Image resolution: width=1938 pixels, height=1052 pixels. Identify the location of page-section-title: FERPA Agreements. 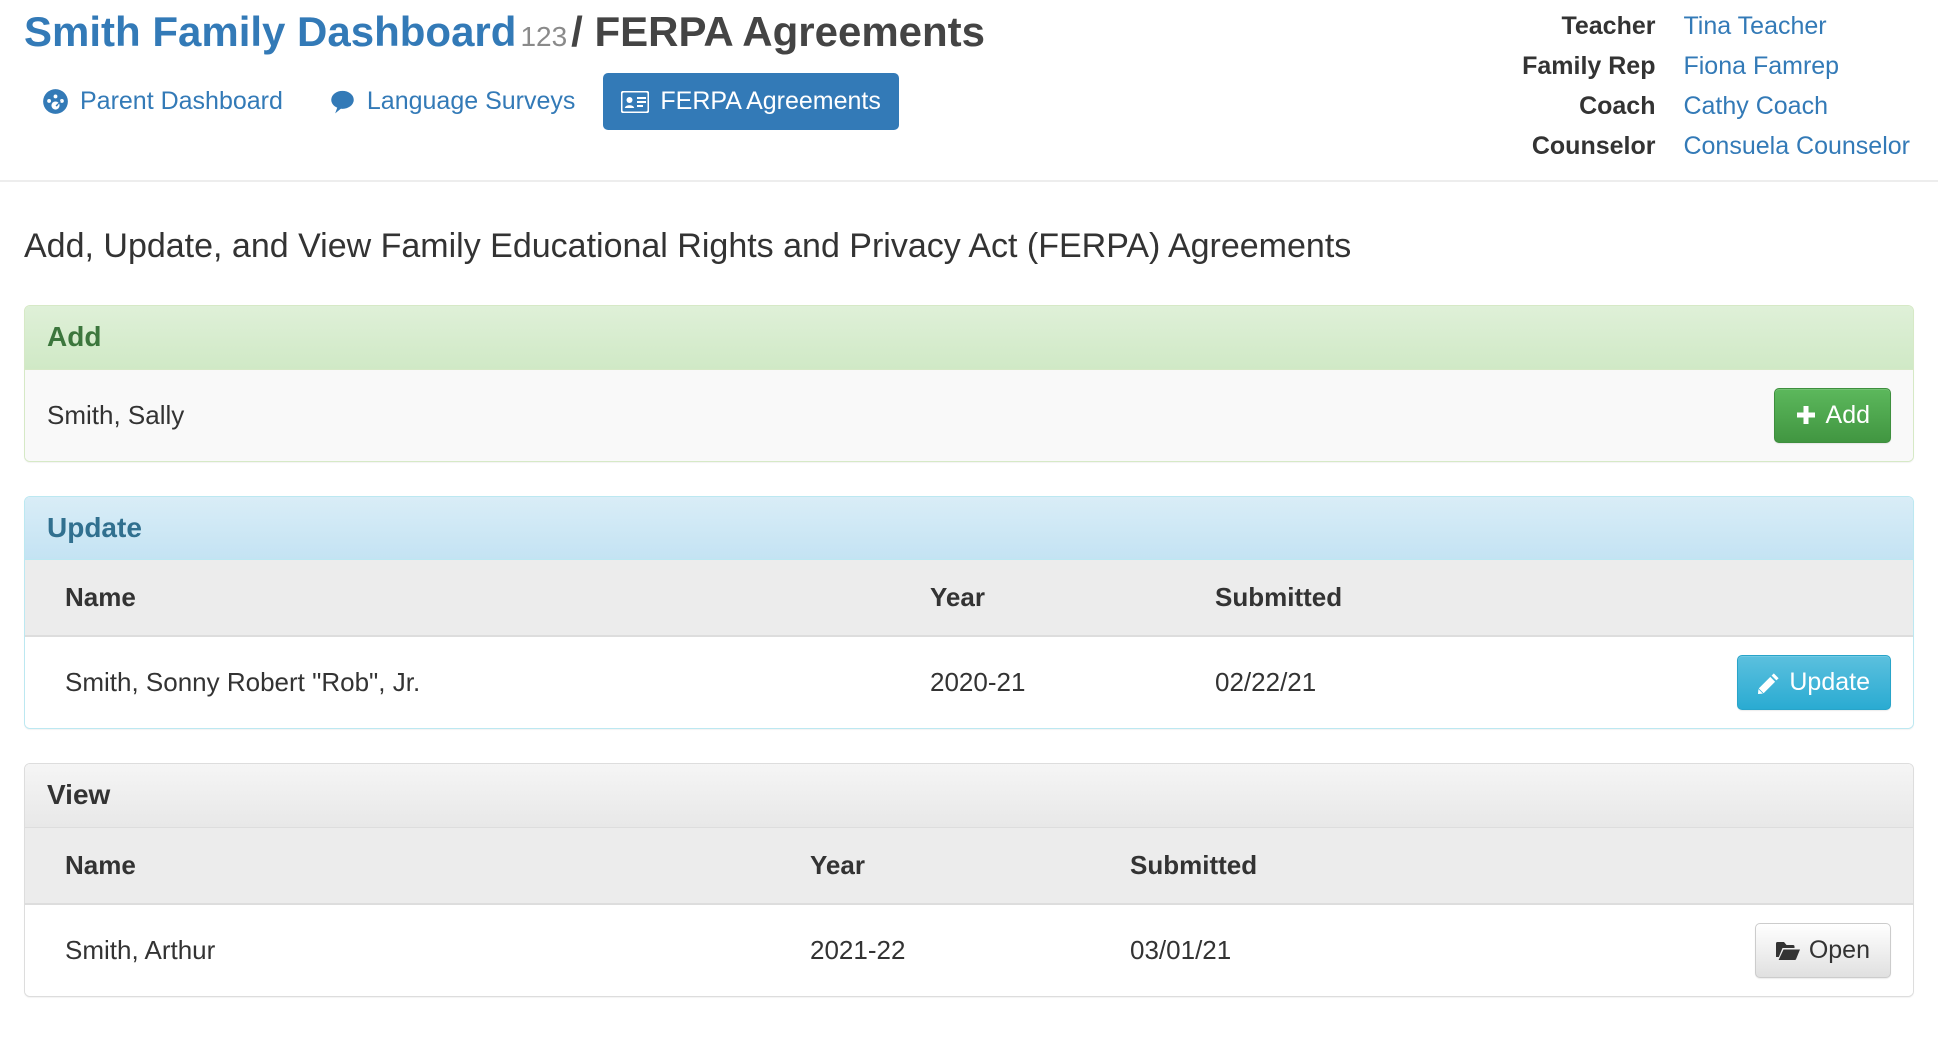
(790, 31).